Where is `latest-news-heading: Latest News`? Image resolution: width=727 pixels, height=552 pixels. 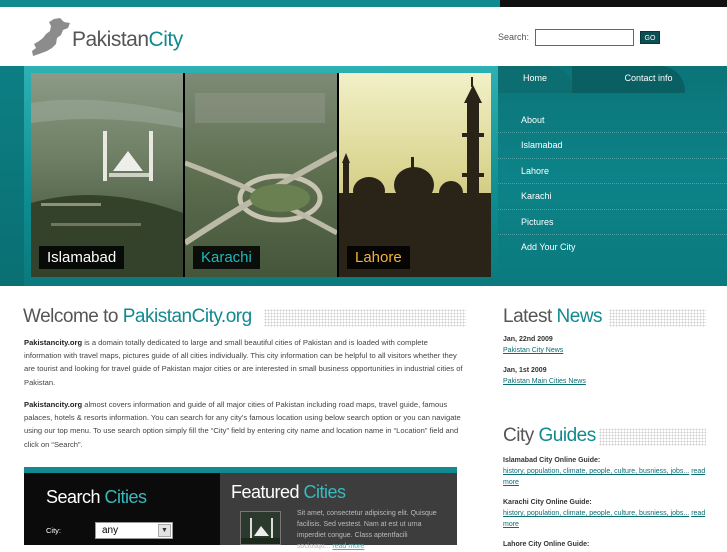 latest-news-heading: Latest News is located at coordinates (553, 317).